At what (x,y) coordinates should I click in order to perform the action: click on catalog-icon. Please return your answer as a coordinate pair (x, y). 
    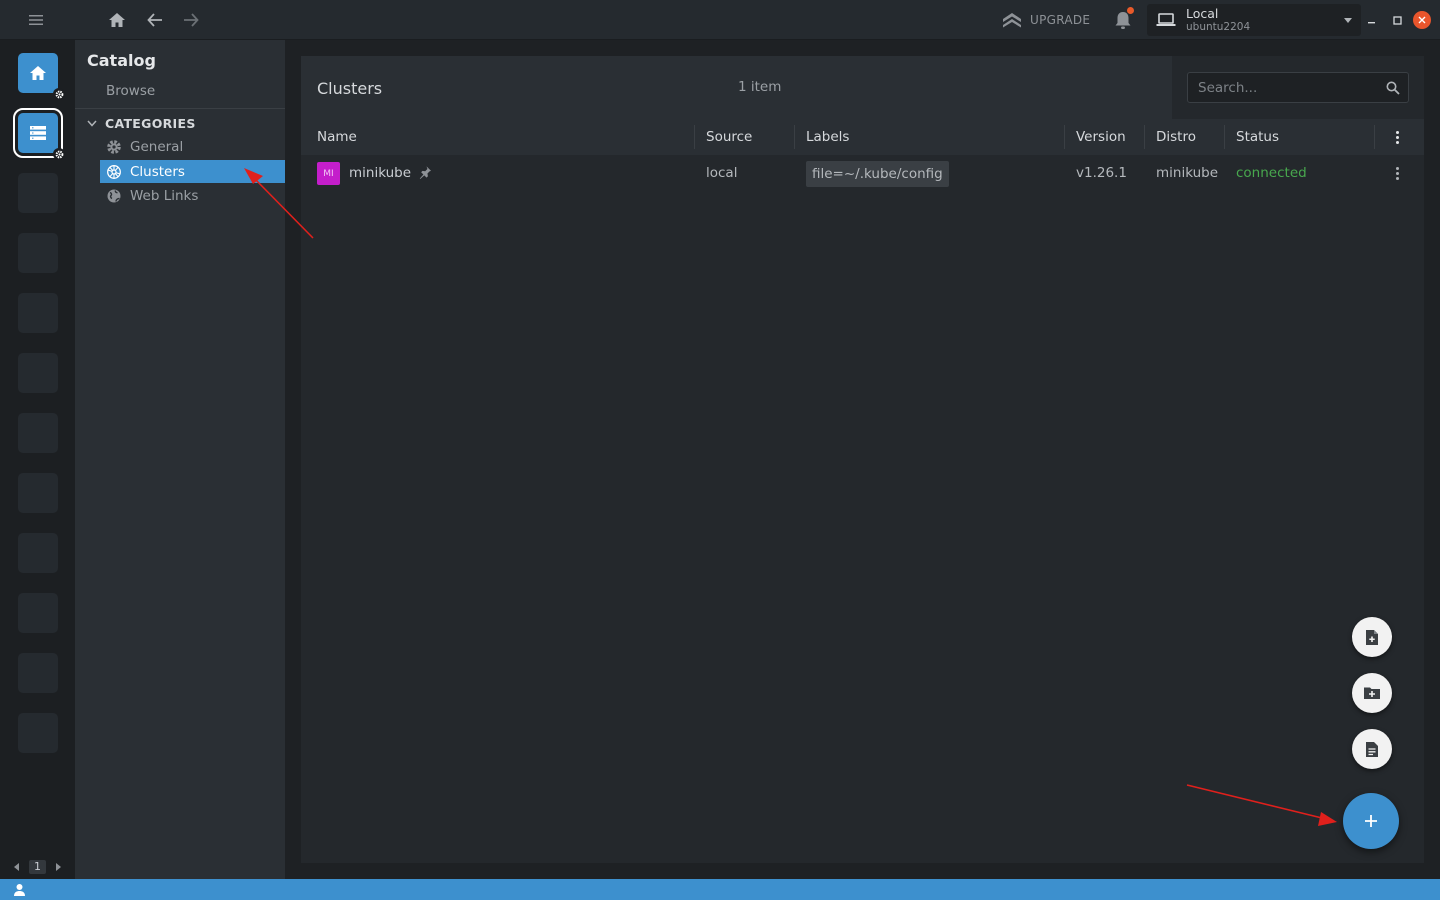
    Looking at the image, I should click on (38, 133).